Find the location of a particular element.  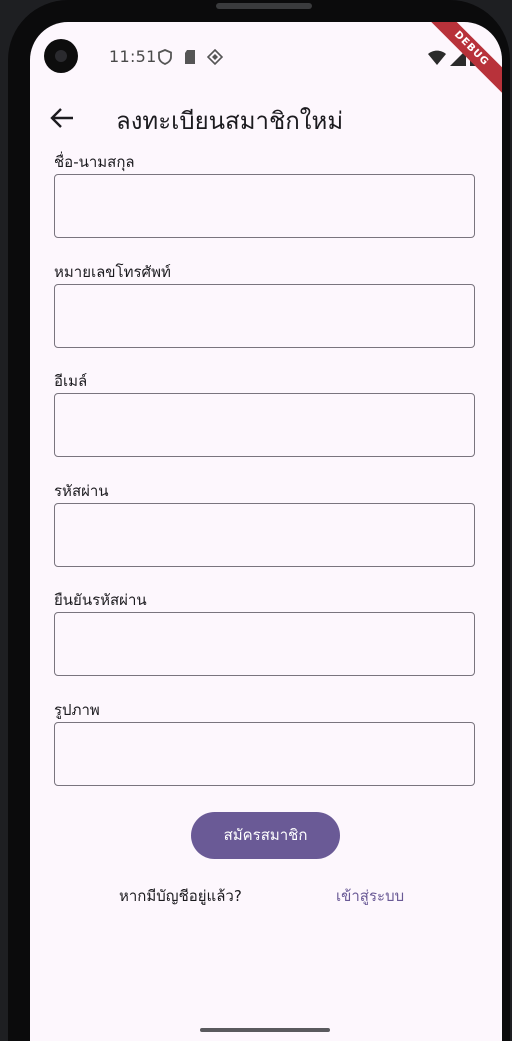

password-field-group: รหัสผ่าน is located at coordinates (265, 524).